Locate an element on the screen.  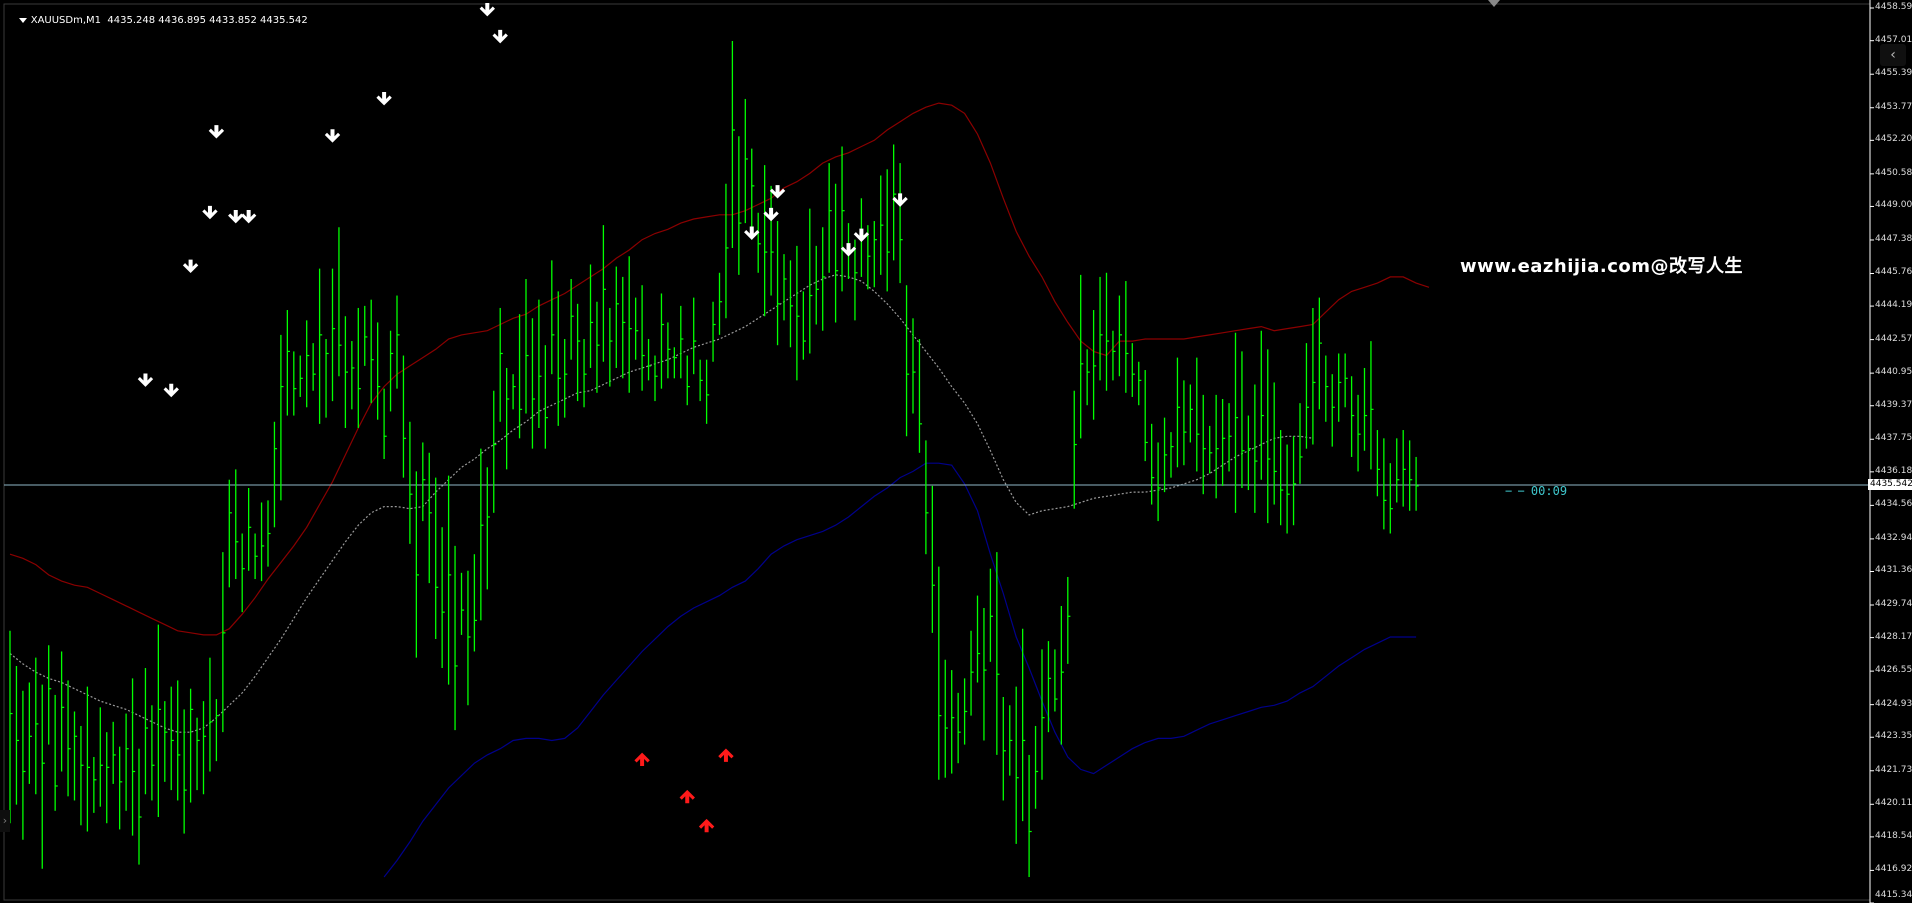
bar-timer: − − 00:09 is located at coordinates (1536, 491).